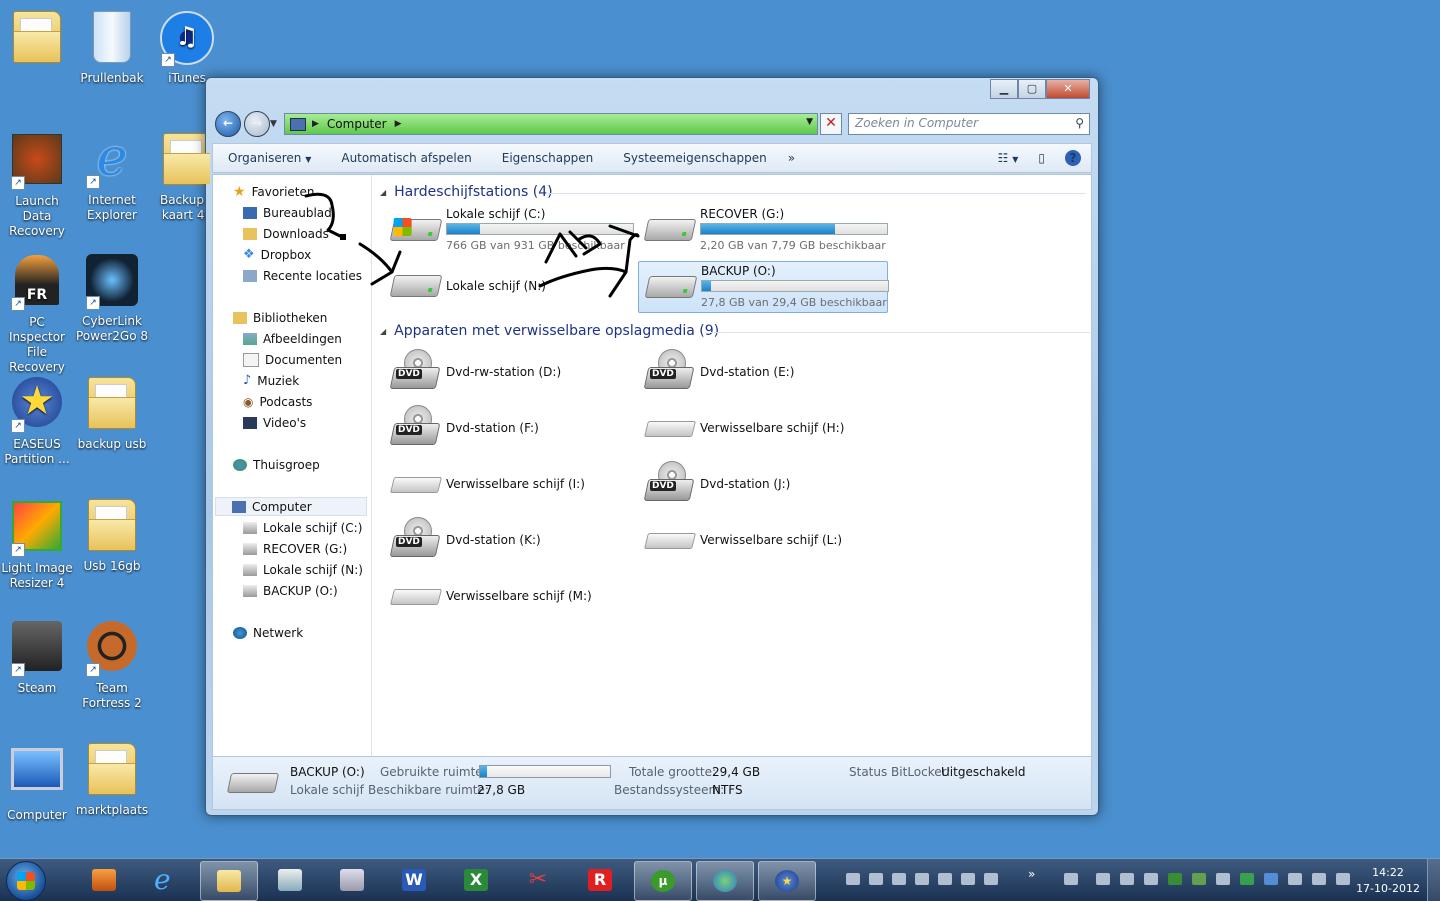 The width and height of the screenshot is (1440, 901). Describe the element at coordinates (228, 124) in the screenshot. I see `back-button: ←` at that location.